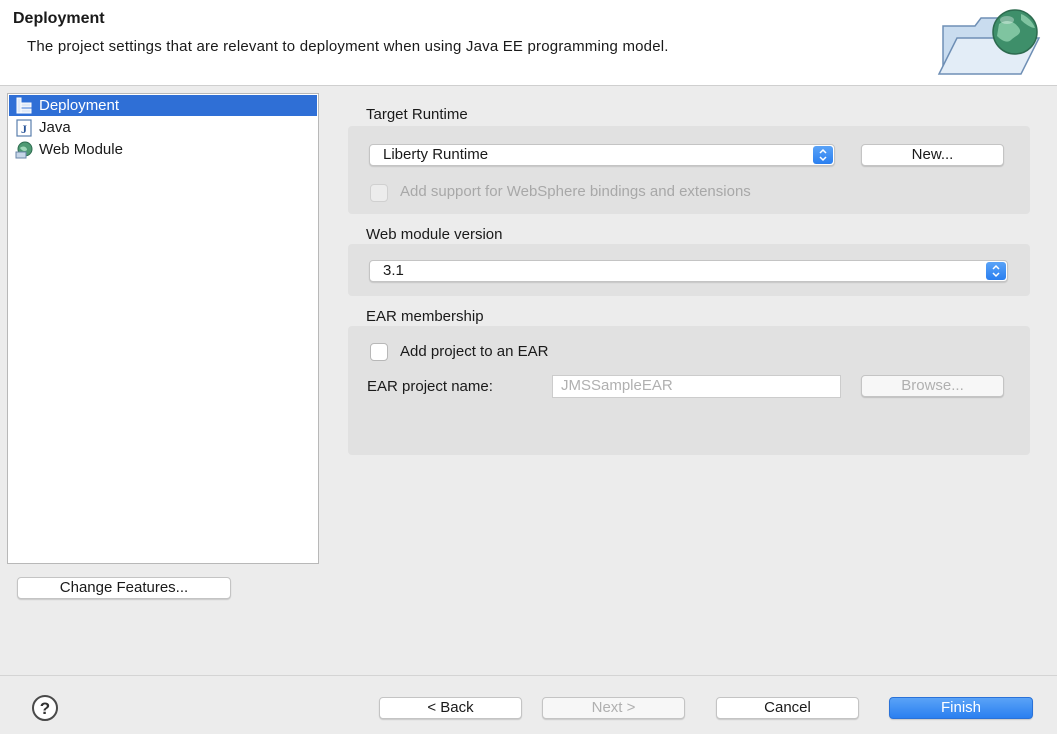 The height and width of the screenshot is (734, 1057). What do you see at coordinates (990, 43) in the screenshot?
I see `folder-globe-icon` at bounding box center [990, 43].